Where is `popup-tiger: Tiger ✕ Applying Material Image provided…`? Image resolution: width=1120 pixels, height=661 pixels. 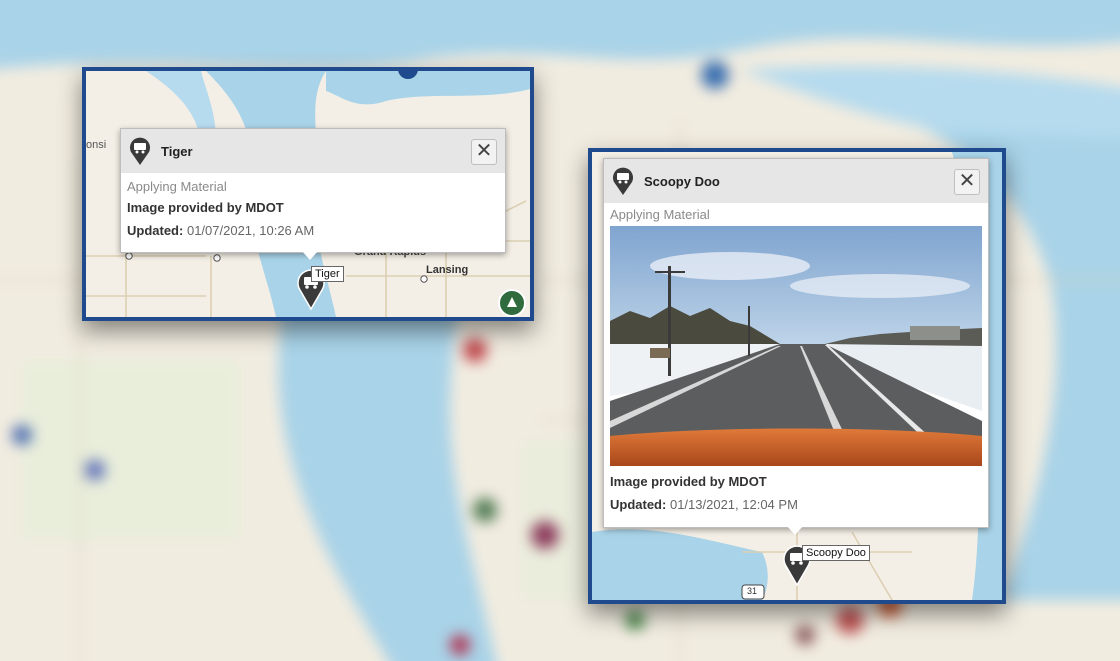
popup-tiger: Tiger ✕ Applying Material Image provided… is located at coordinates (313, 194).